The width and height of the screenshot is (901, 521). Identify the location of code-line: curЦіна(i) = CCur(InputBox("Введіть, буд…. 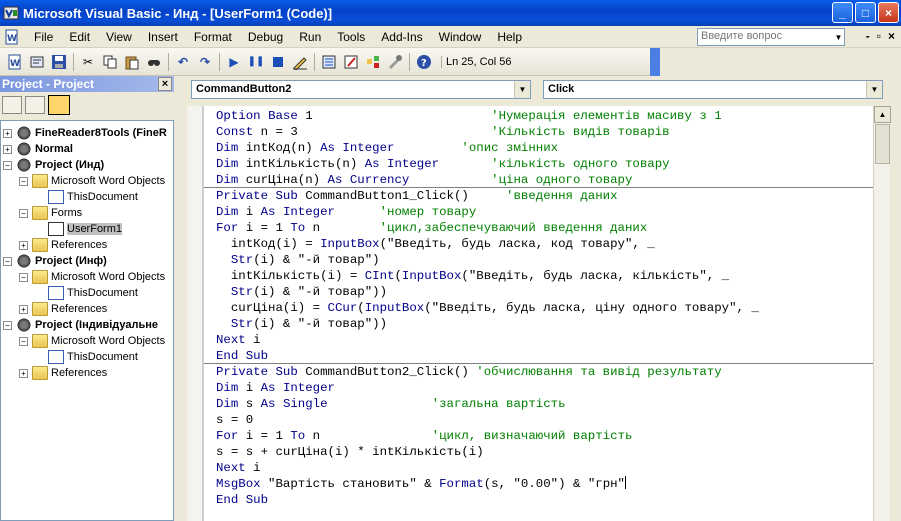
(487, 308).